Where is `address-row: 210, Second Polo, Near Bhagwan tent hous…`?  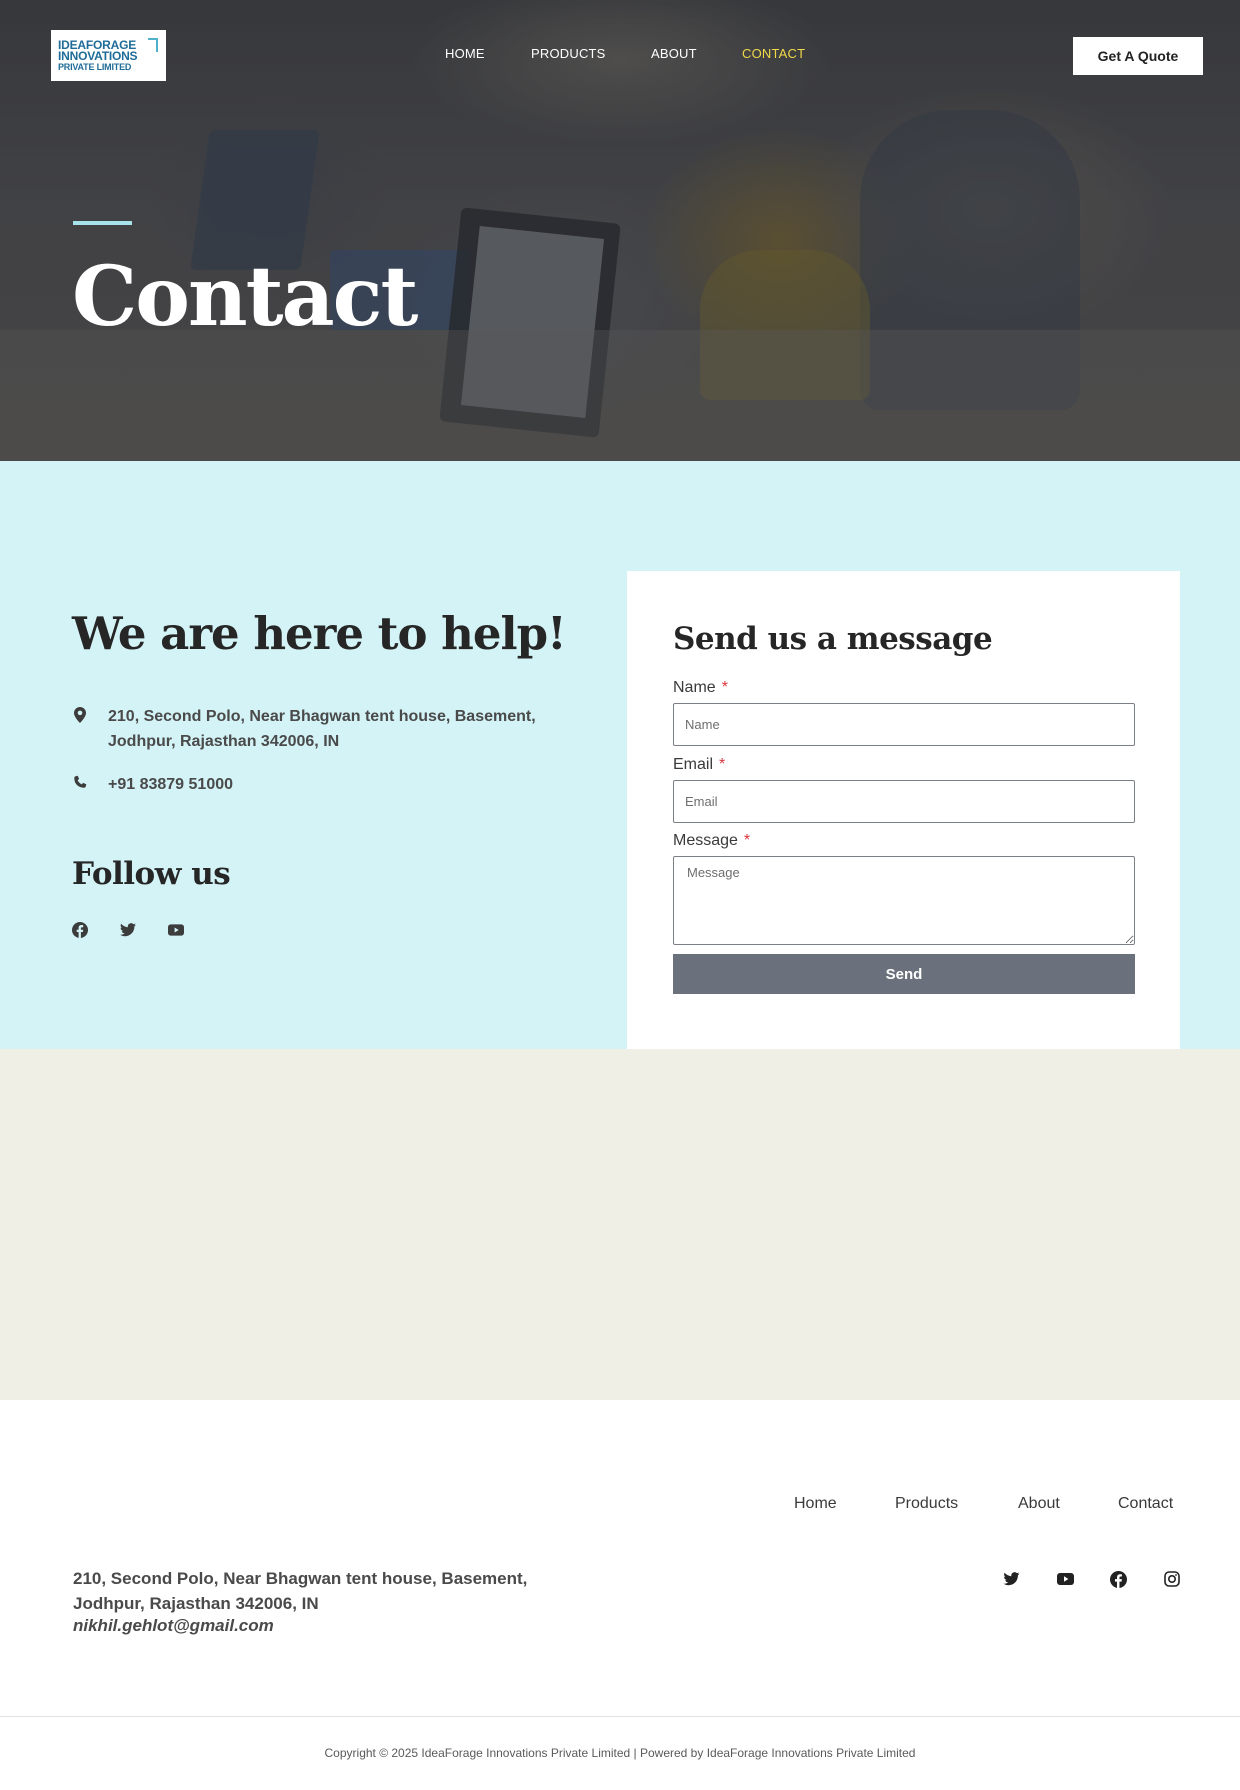
address-row: 210, Second Polo, Near Bhagwan tent hous… is located at coordinates (304, 729).